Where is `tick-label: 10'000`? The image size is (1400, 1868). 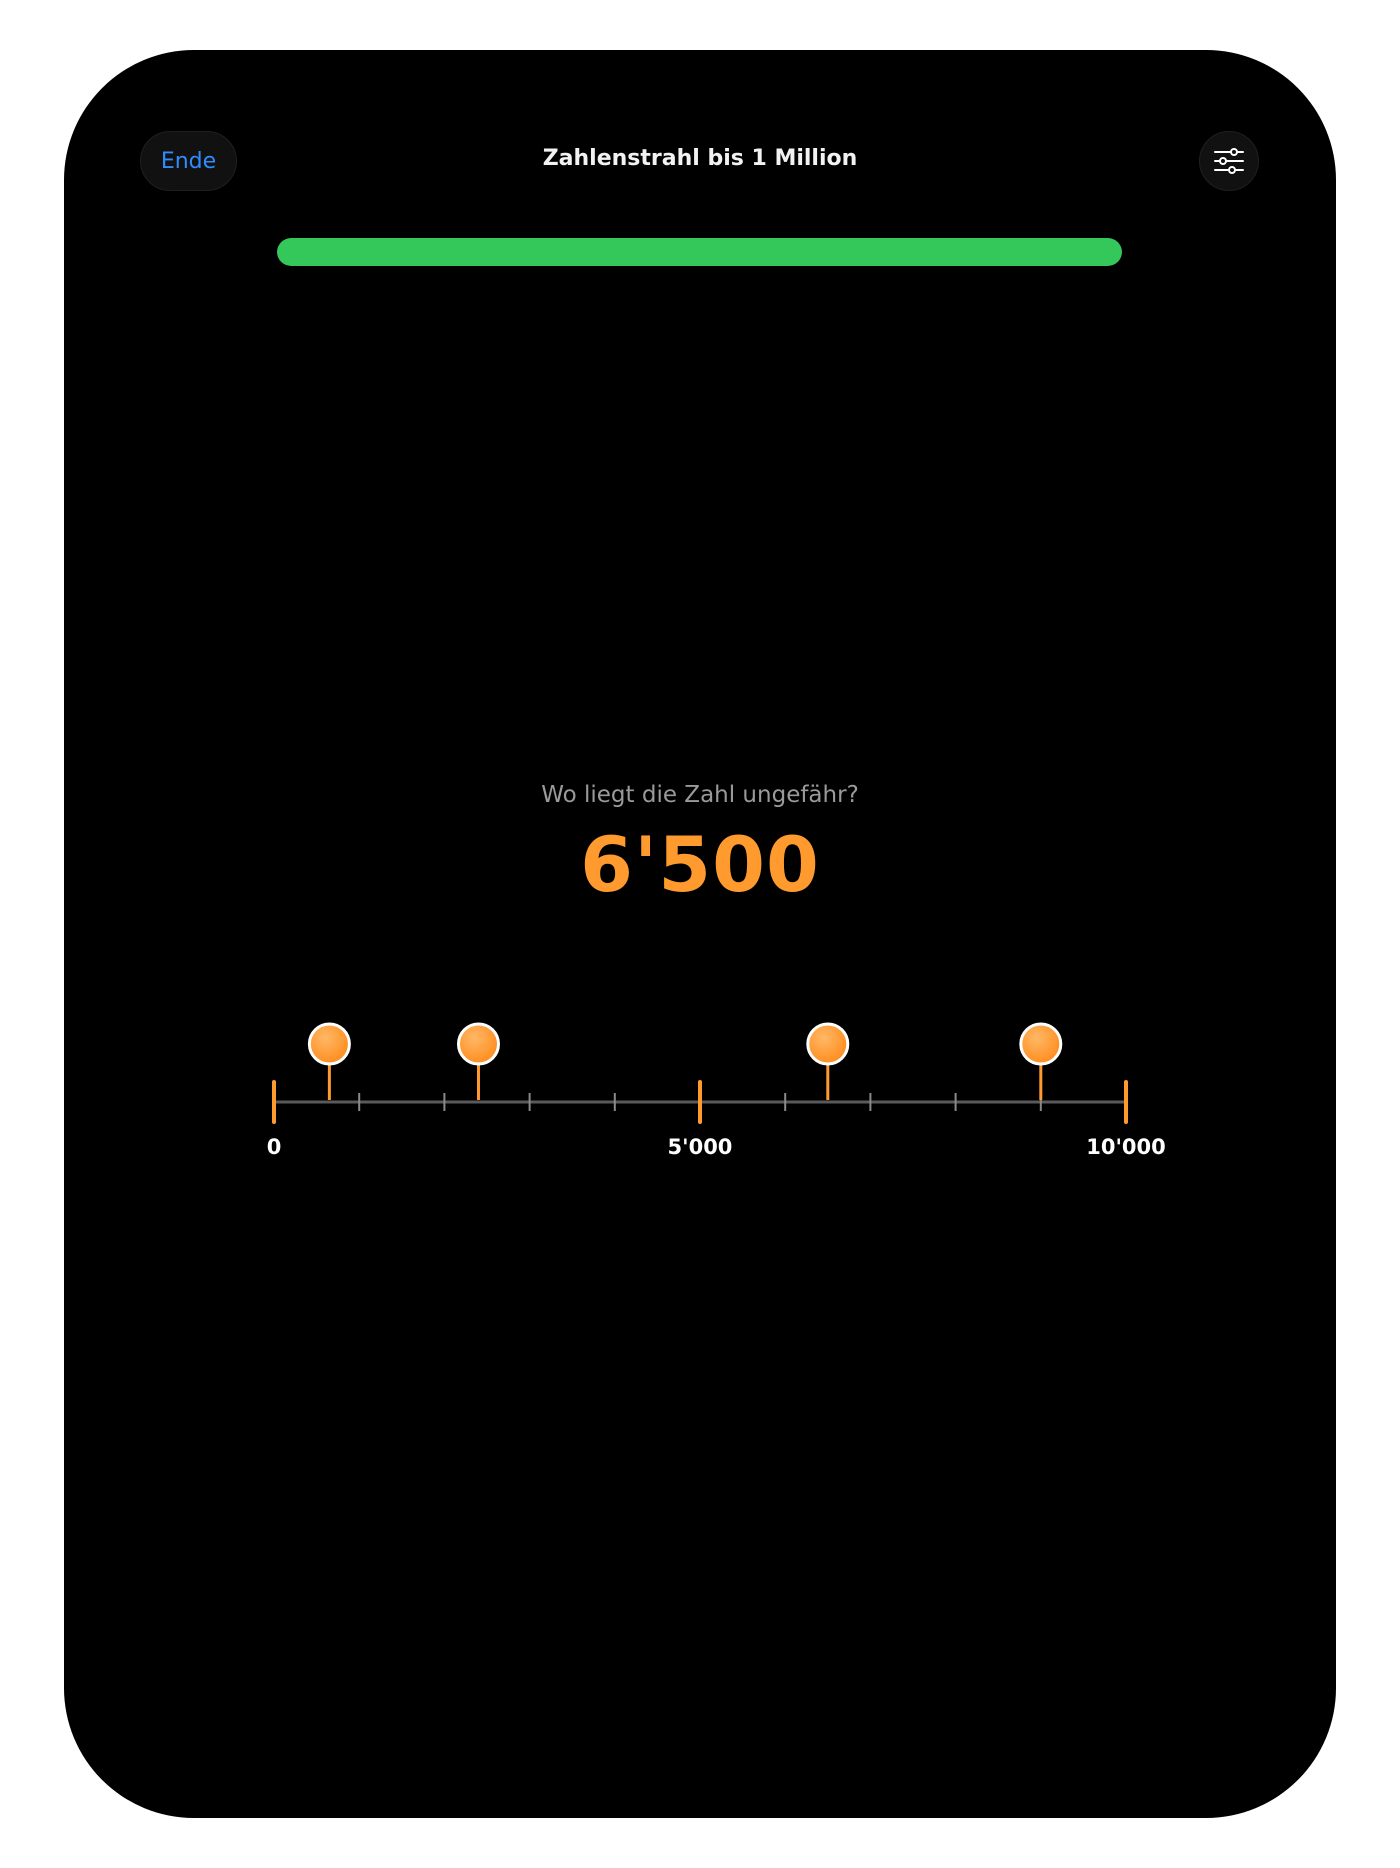
tick-label: 10'000 is located at coordinates (1126, 1147).